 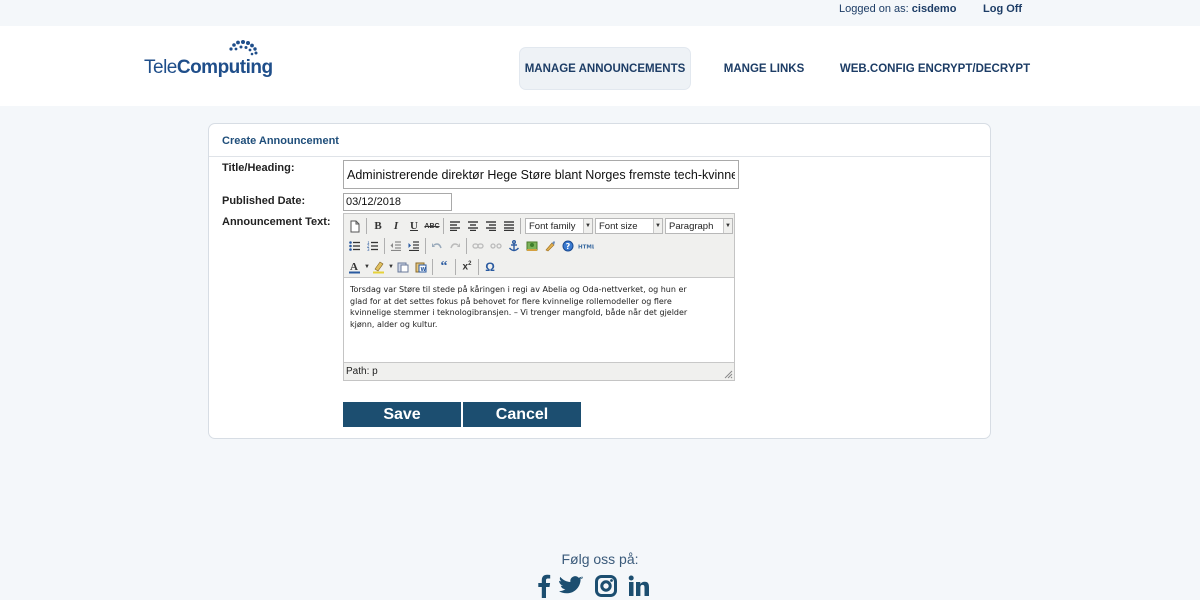 I want to click on highlight-color-icon, so click(x=379, y=267).